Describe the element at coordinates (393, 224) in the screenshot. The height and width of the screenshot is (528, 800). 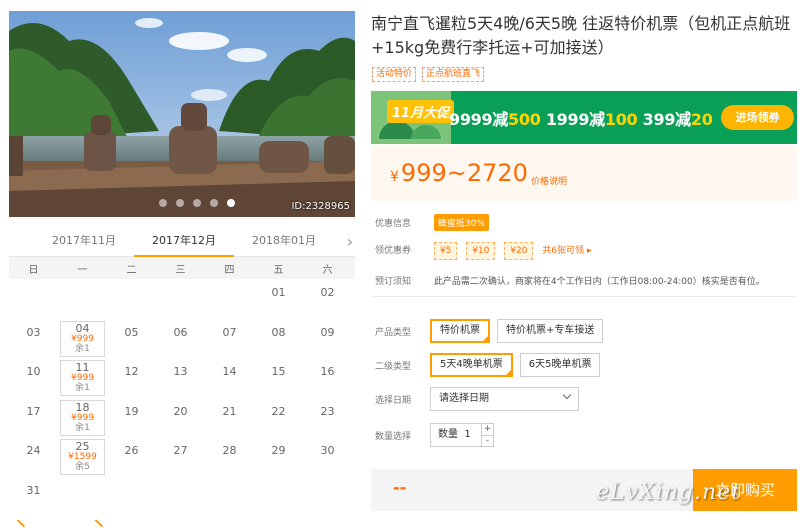
I see `row-label: 优惠信息` at that location.